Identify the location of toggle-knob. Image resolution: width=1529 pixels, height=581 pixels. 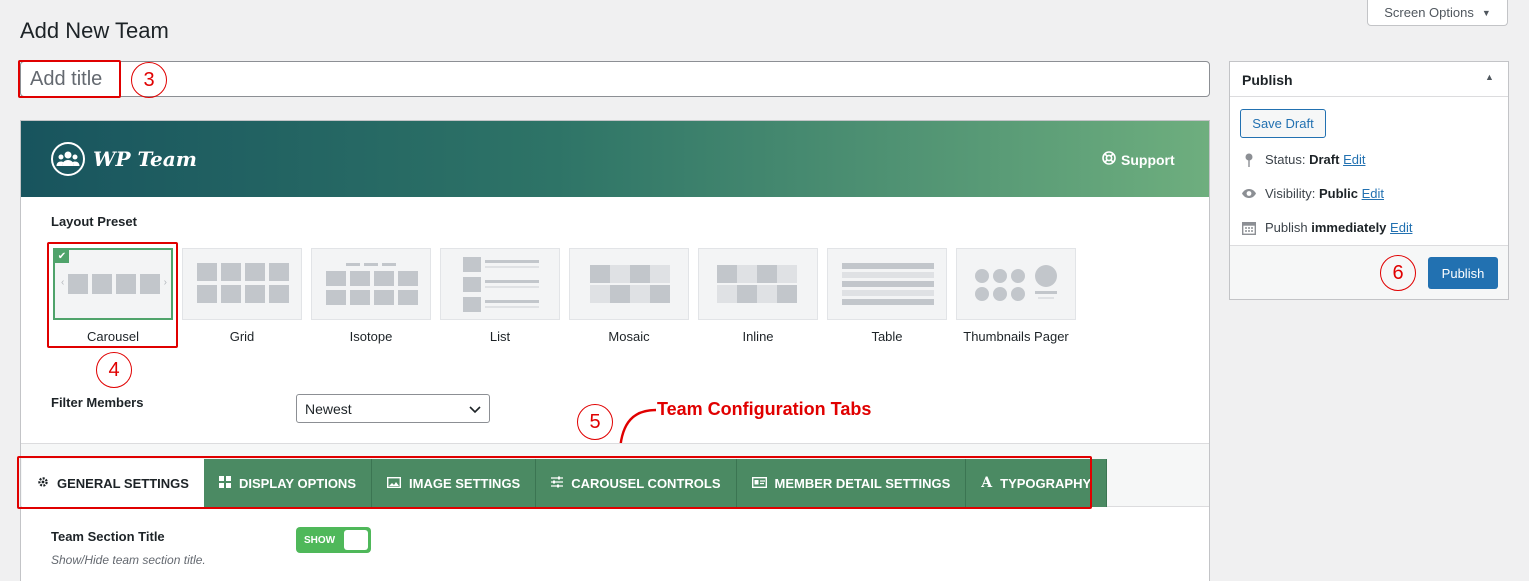
(356, 540).